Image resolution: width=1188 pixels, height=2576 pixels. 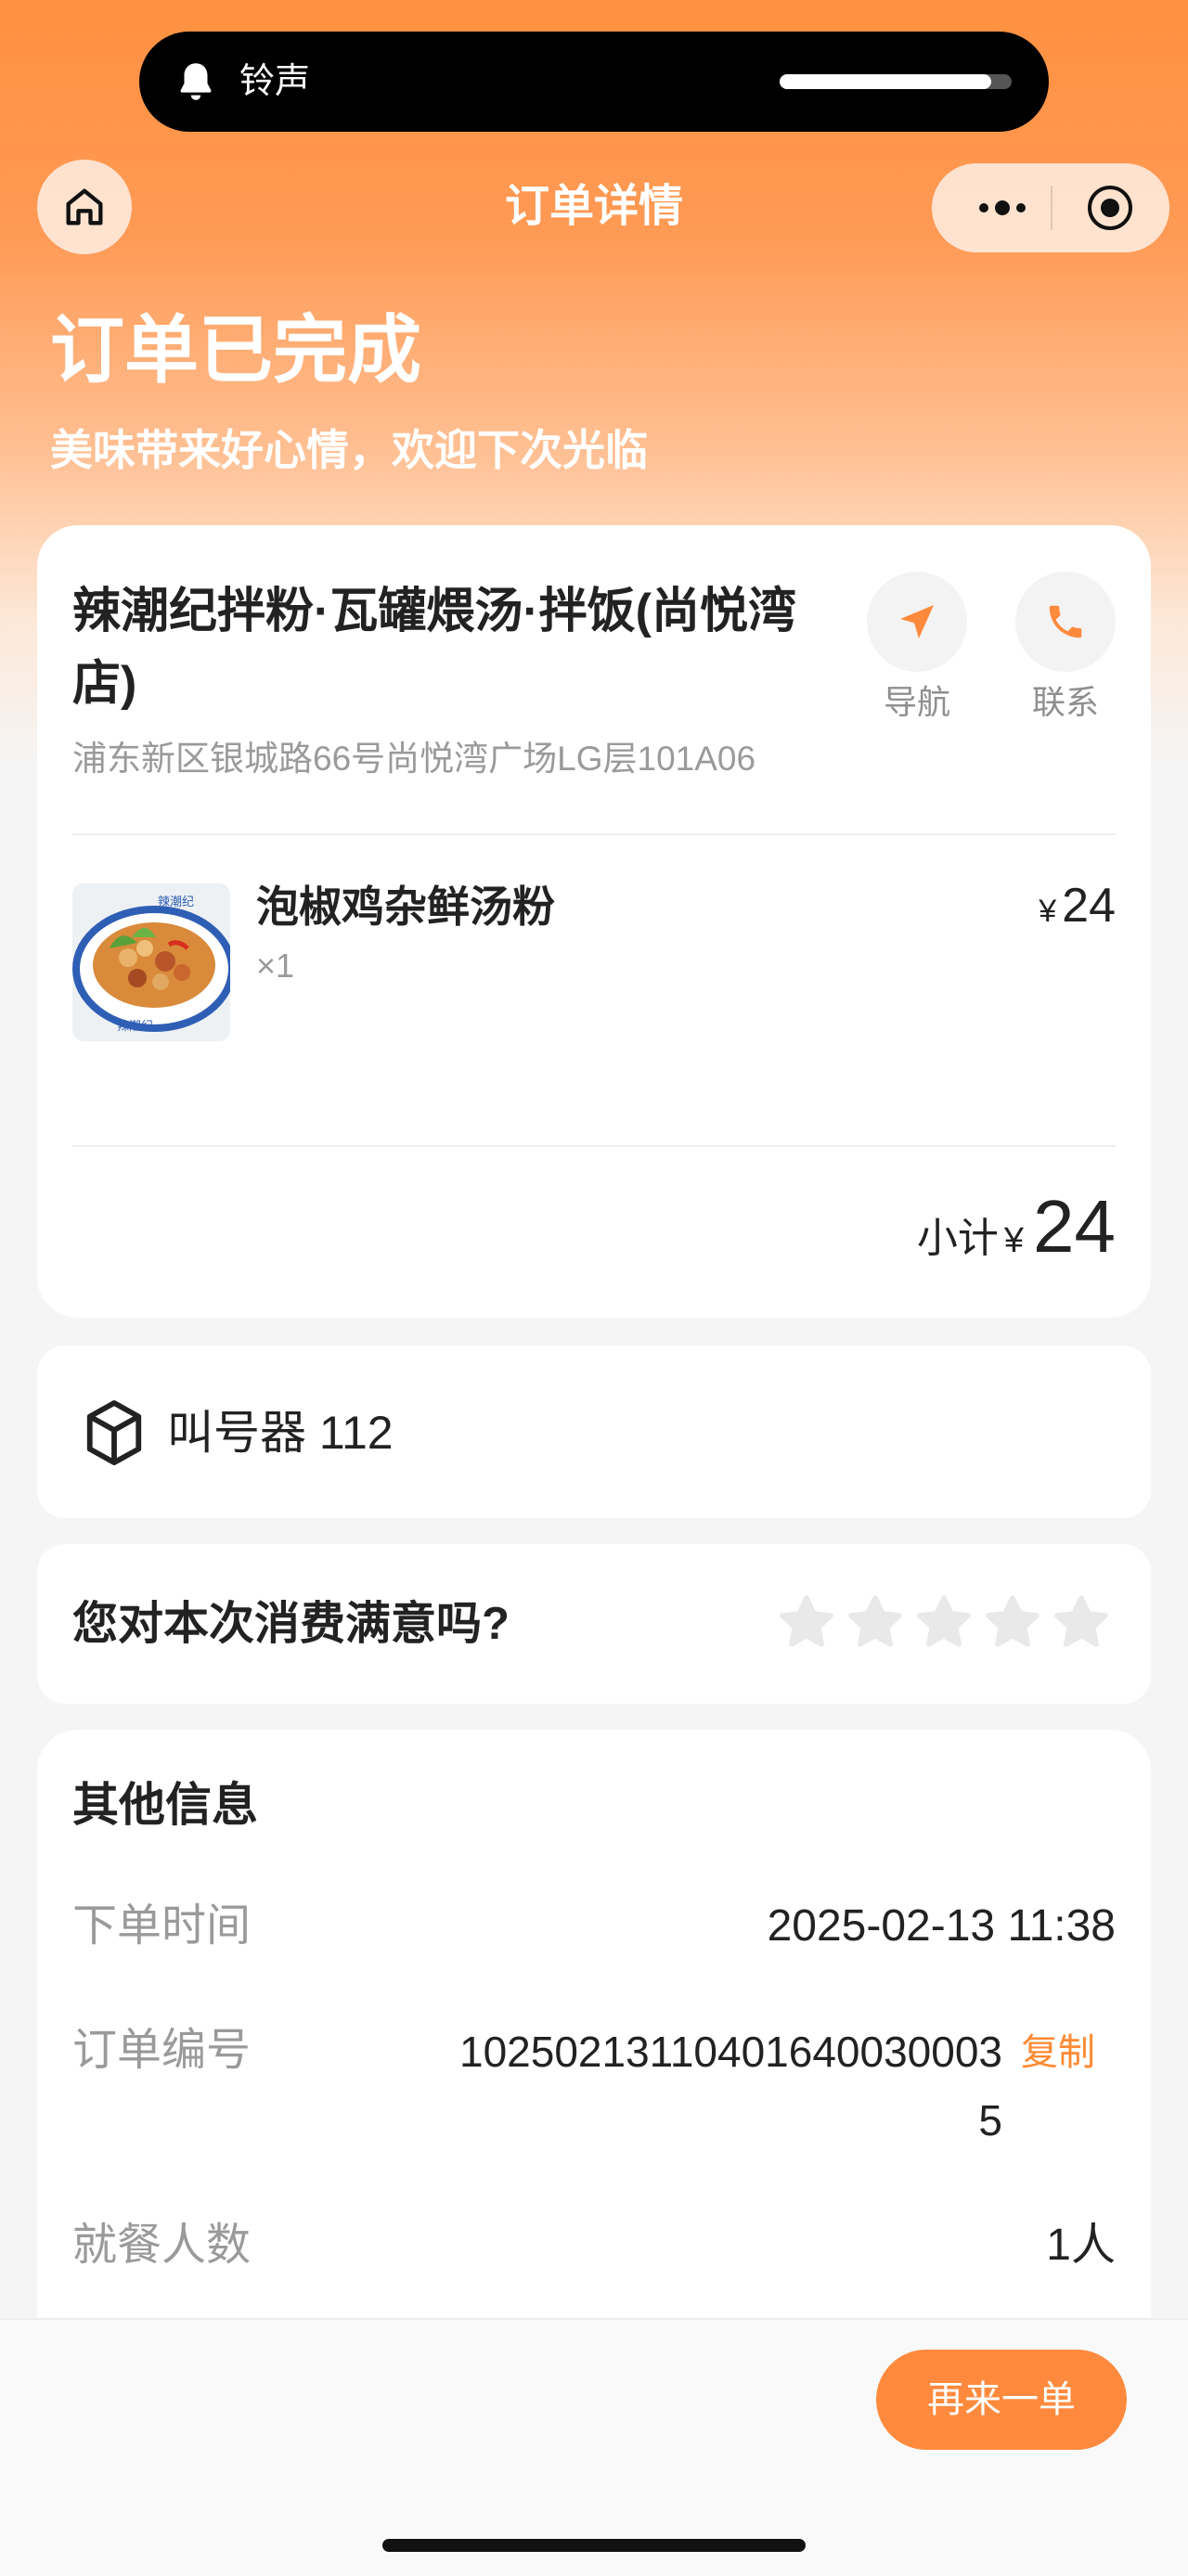 I want to click on rating-stars, so click(x=944, y=1623).